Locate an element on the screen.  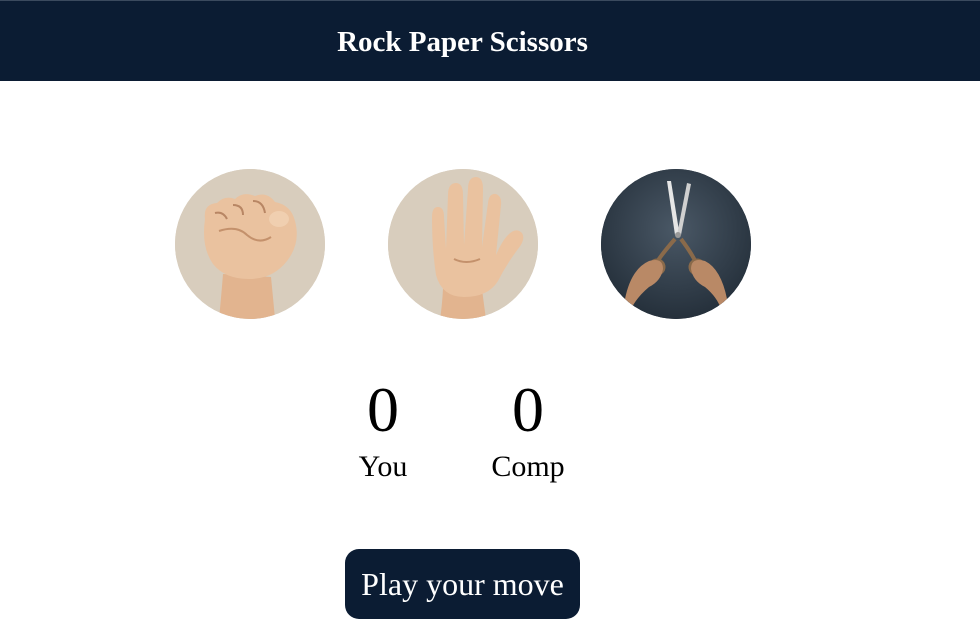
user-score-value: 0 is located at coordinates (383, 409).